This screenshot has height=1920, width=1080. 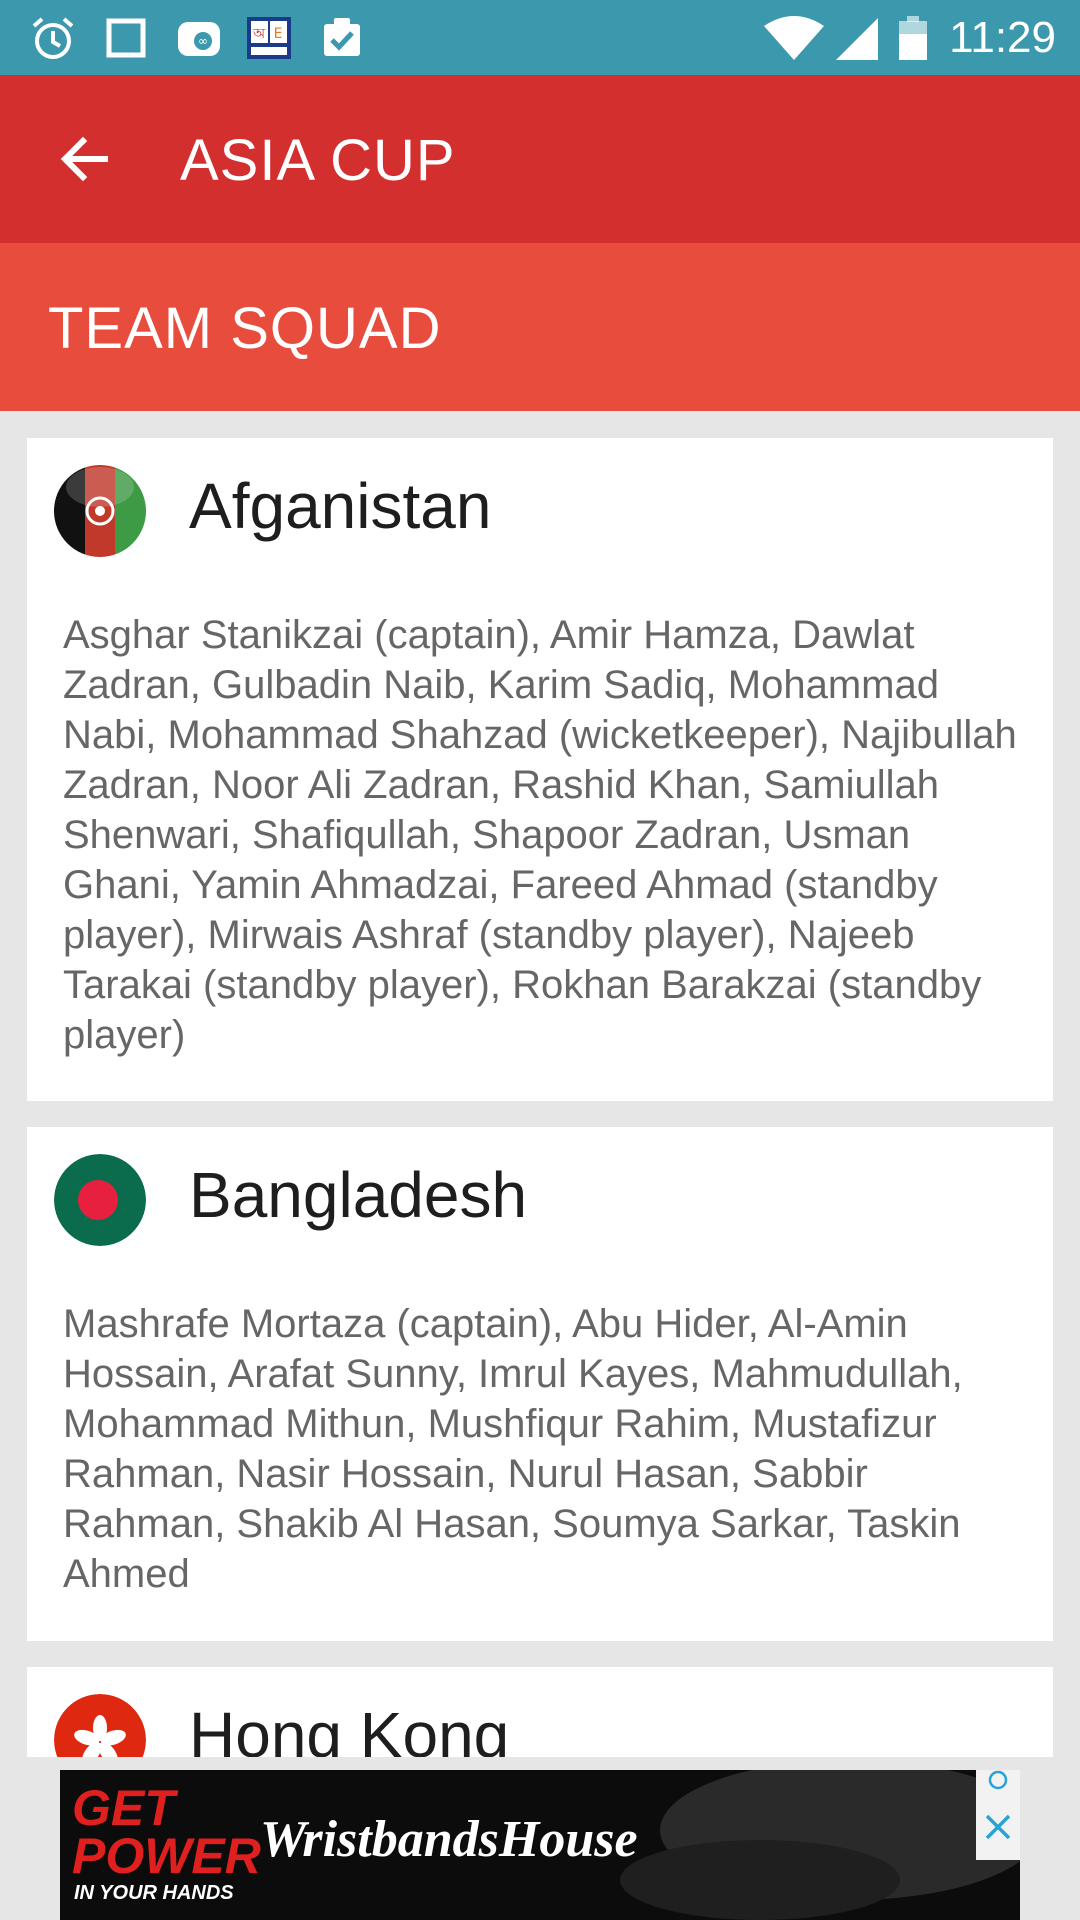 What do you see at coordinates (540, 37) in the screenshot?
I see `status-bar: ∞ অ E 11:29` at bounding box center [540, 37].